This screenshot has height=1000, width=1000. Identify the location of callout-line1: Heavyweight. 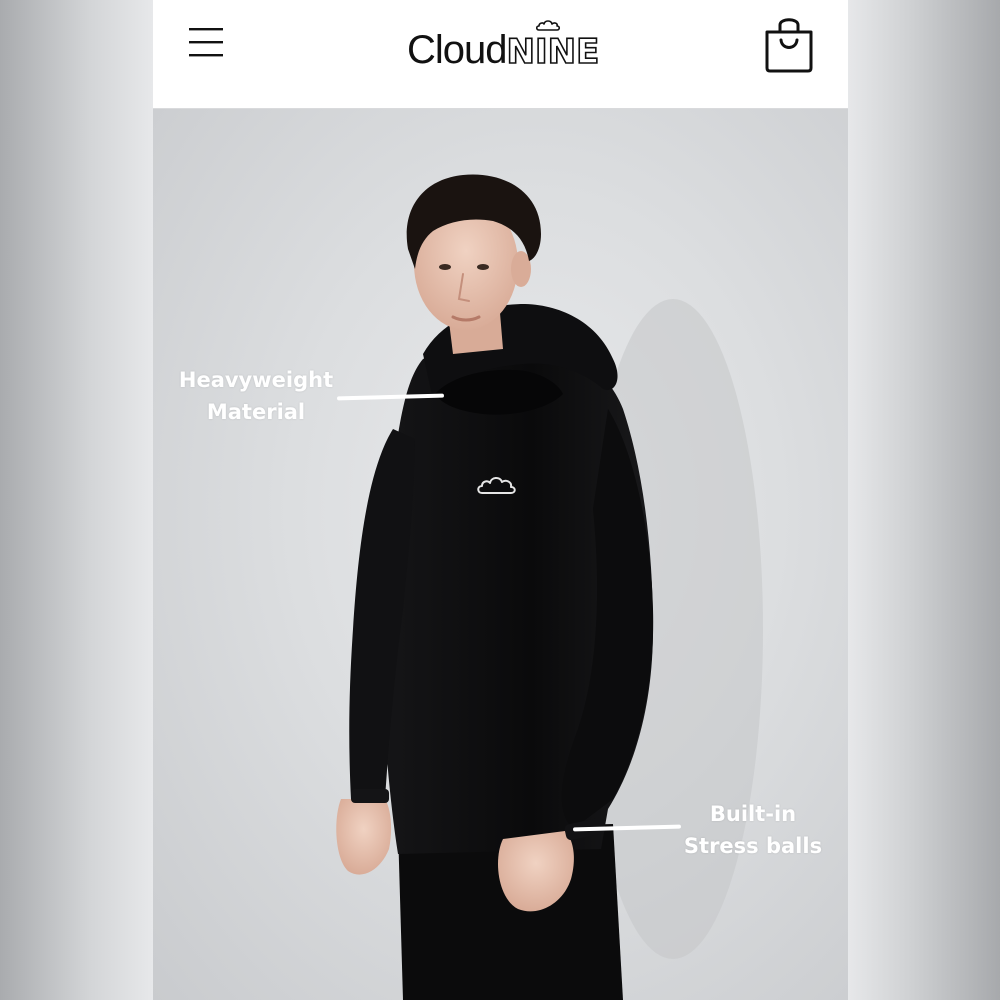
(256, 380).